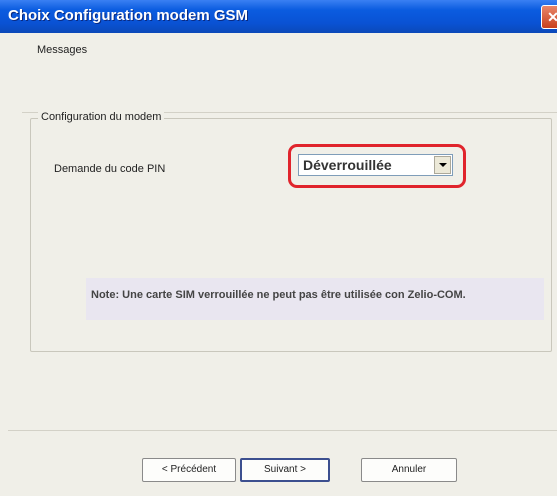 This screenshot has height=496, width=557. Describe the element at coordinates (347, 165) in the screenshot. I see `pin-select-value: Déverrouillée` at that location.